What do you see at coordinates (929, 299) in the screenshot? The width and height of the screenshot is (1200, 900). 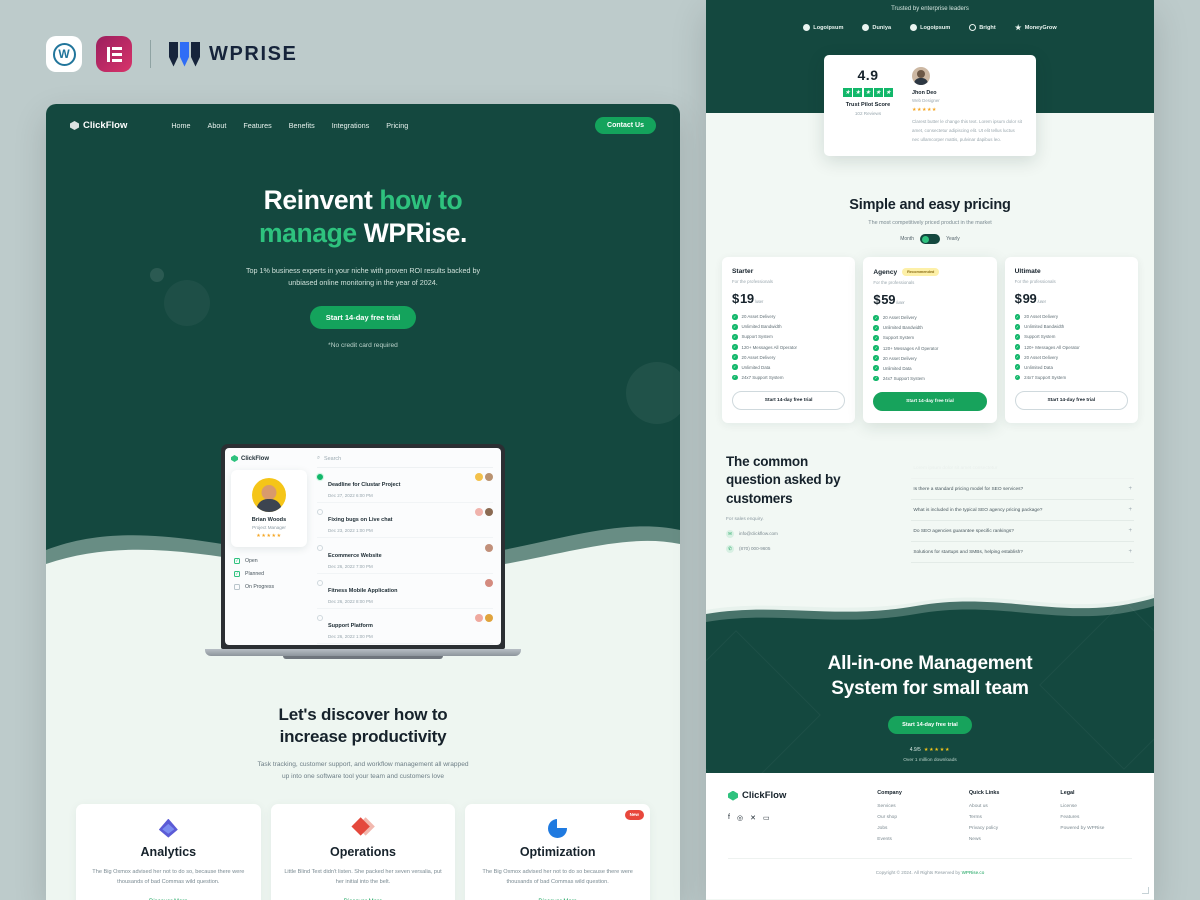 I see `plan-price: $59/user` at bounding box center [929, 299].